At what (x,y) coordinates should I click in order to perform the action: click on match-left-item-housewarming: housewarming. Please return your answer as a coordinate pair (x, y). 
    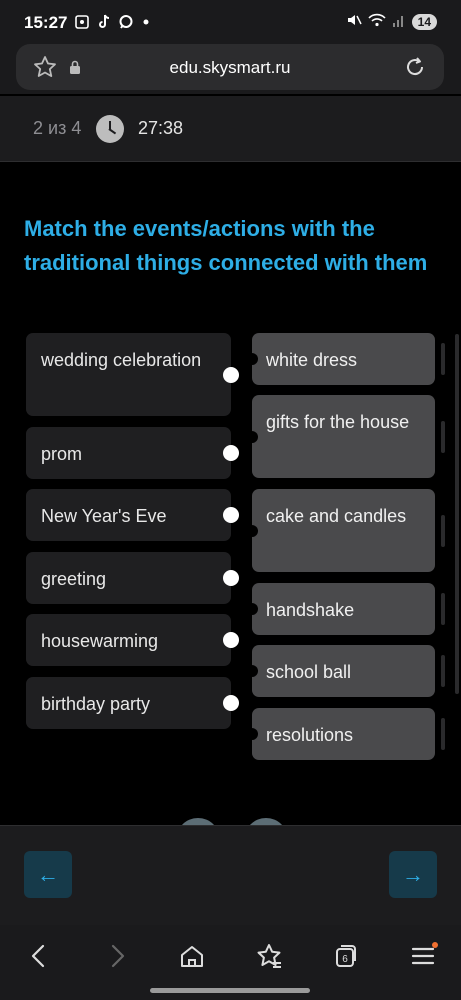
    Looking at the image, I should click on (132, 640).